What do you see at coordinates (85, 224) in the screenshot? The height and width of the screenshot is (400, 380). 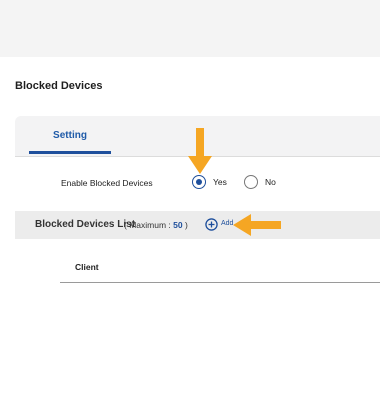 I see `list-title: Blocked Devices List` at bounding box center [85, 224].